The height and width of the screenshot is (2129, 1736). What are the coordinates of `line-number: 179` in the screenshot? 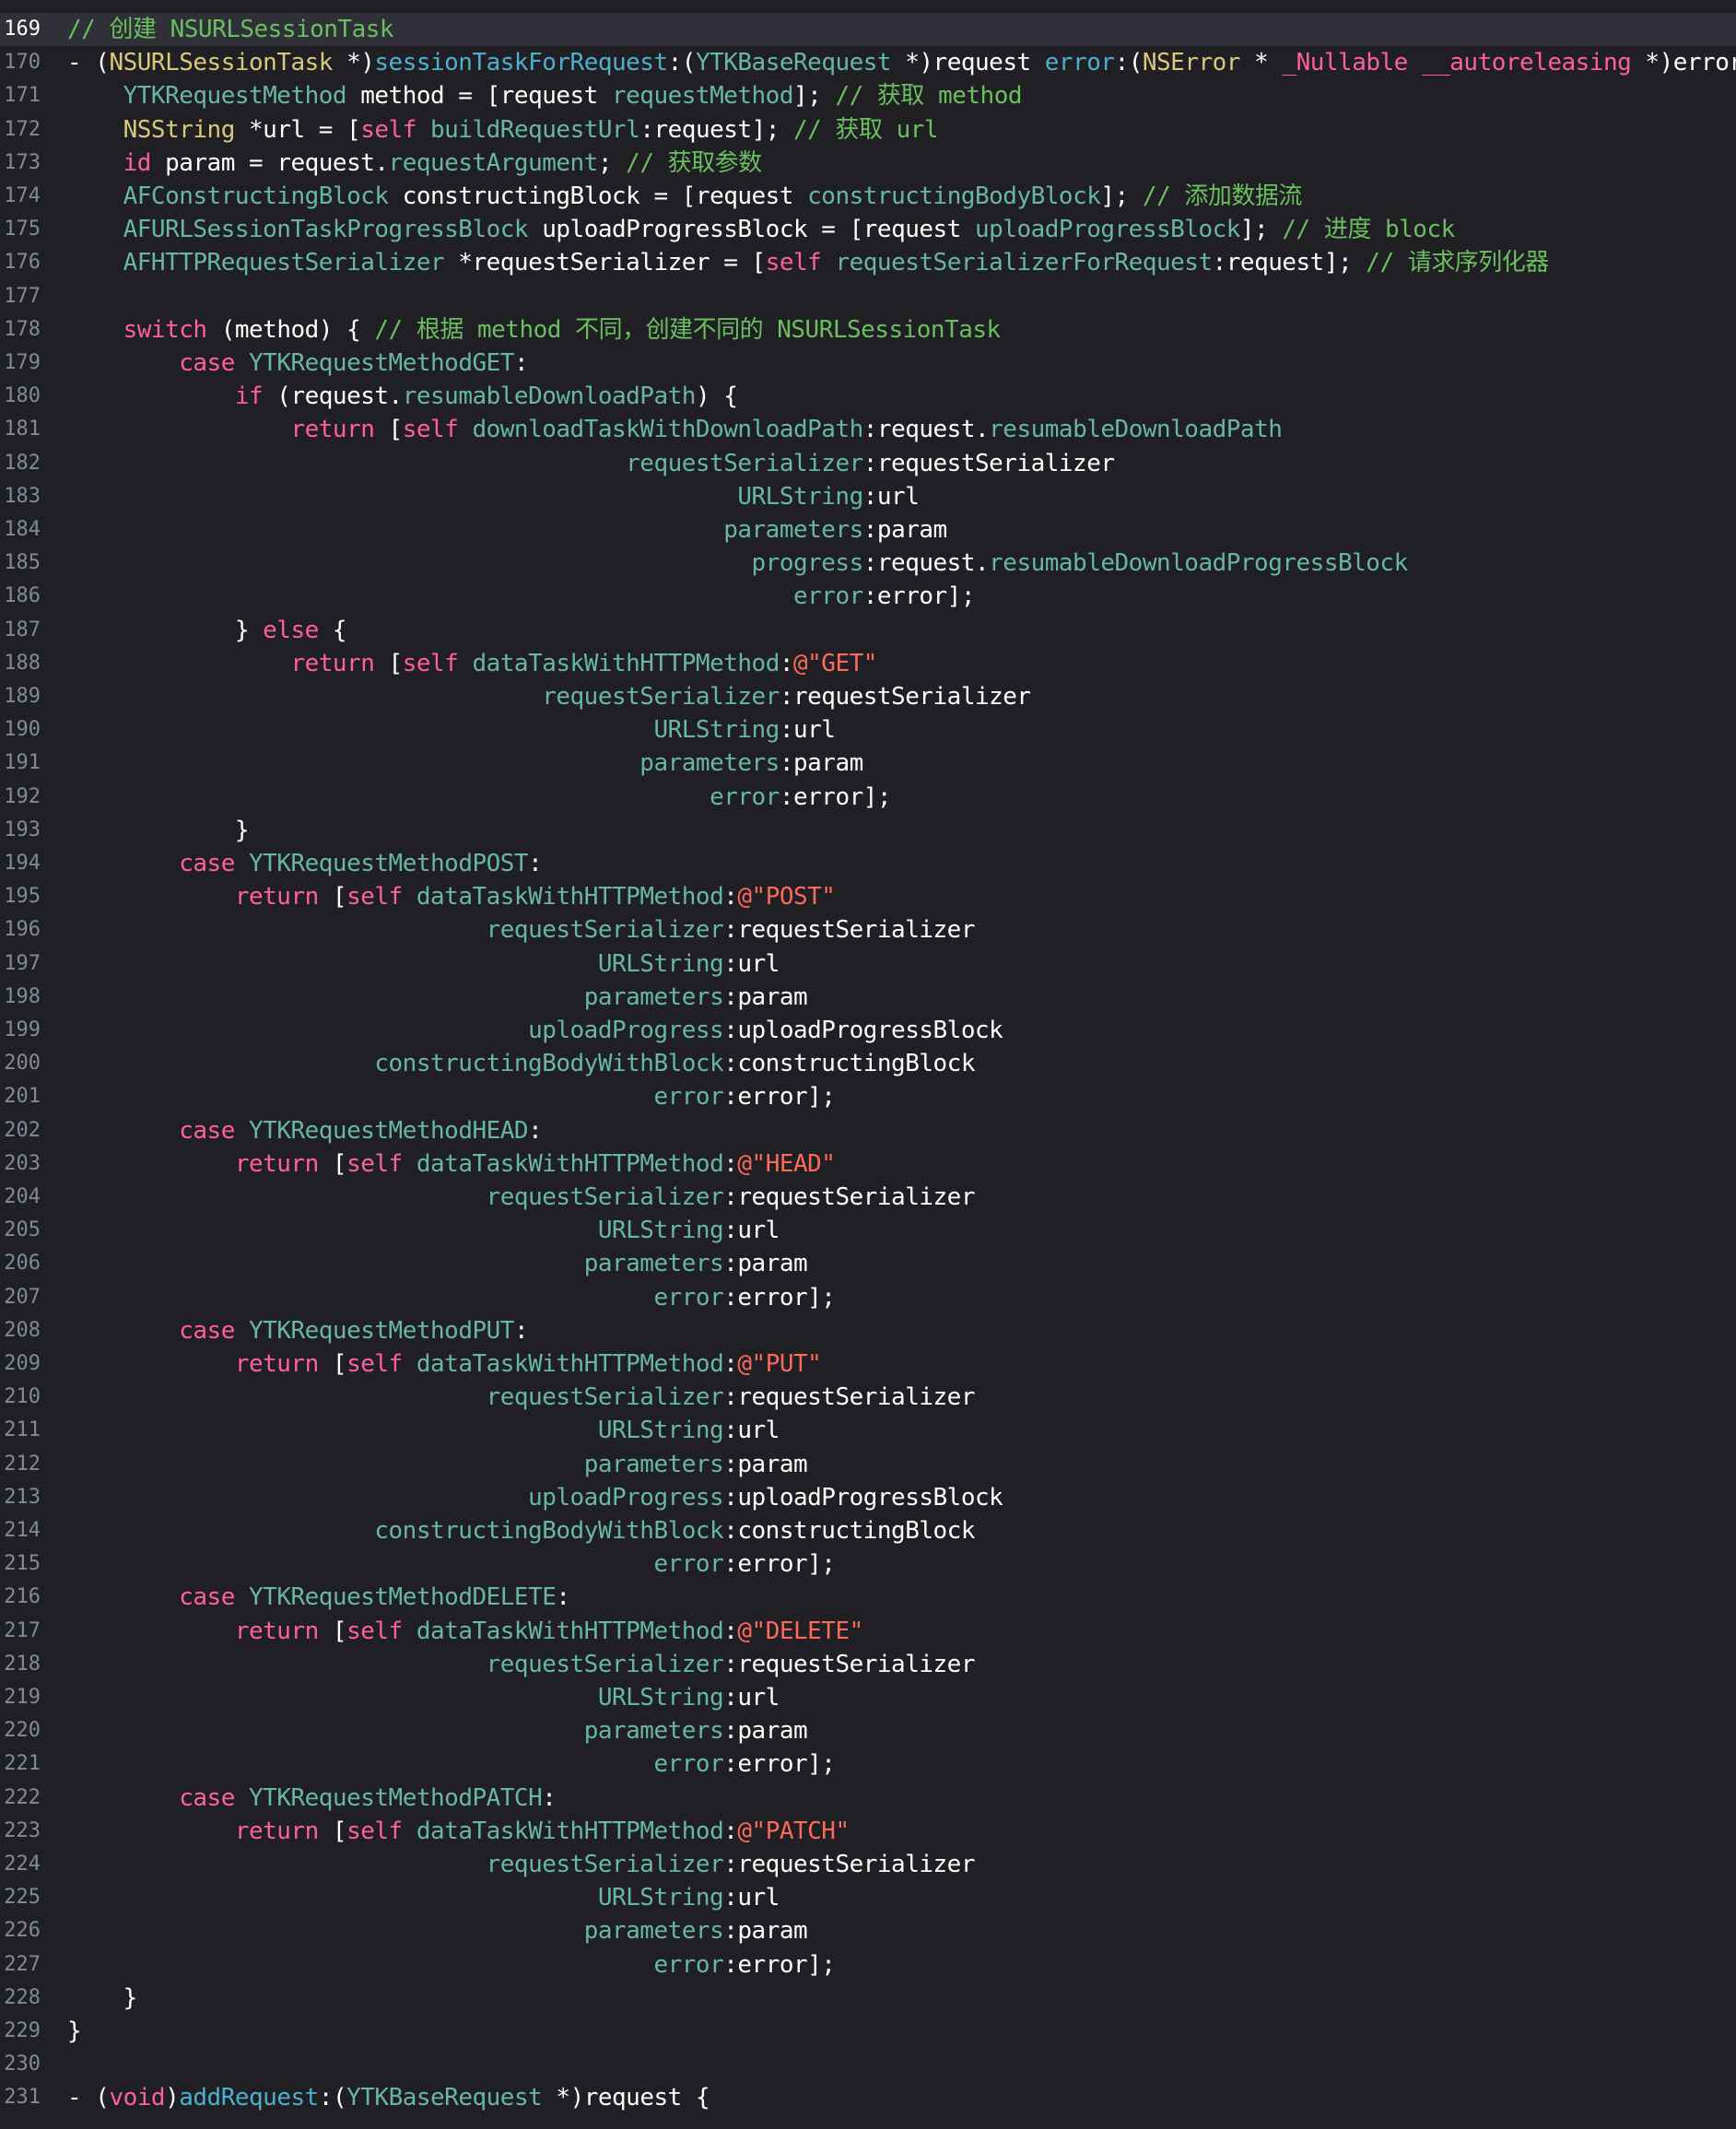 It's located at (20, 363).